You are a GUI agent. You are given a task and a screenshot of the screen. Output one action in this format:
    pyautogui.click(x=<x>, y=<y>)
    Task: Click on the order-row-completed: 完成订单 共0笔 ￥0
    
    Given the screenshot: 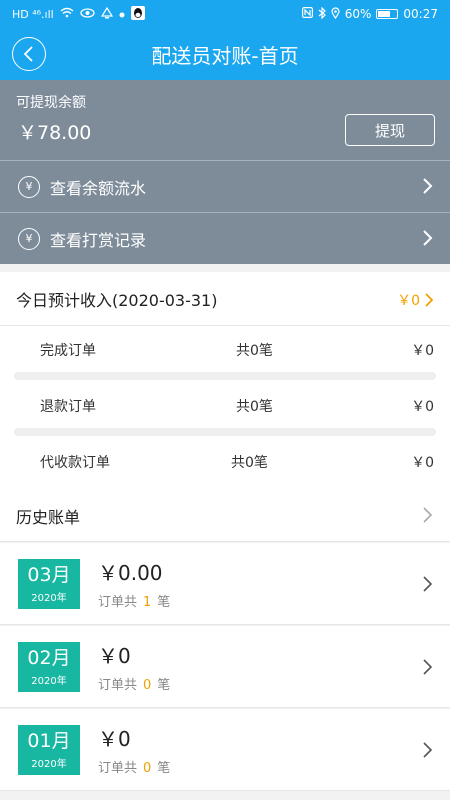 What is the action you would take?
    pyautogui.click(x=225, y=350)
    